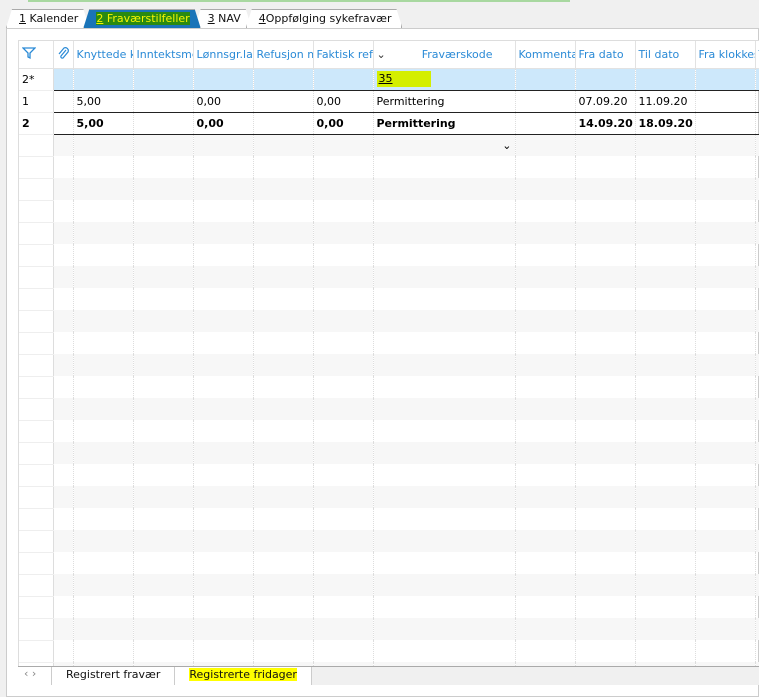  What do you see at coordinates (103, 55) in the screenshot?
I see `col-knyttede: Knyttede ka` at bounding box center [103, 55].